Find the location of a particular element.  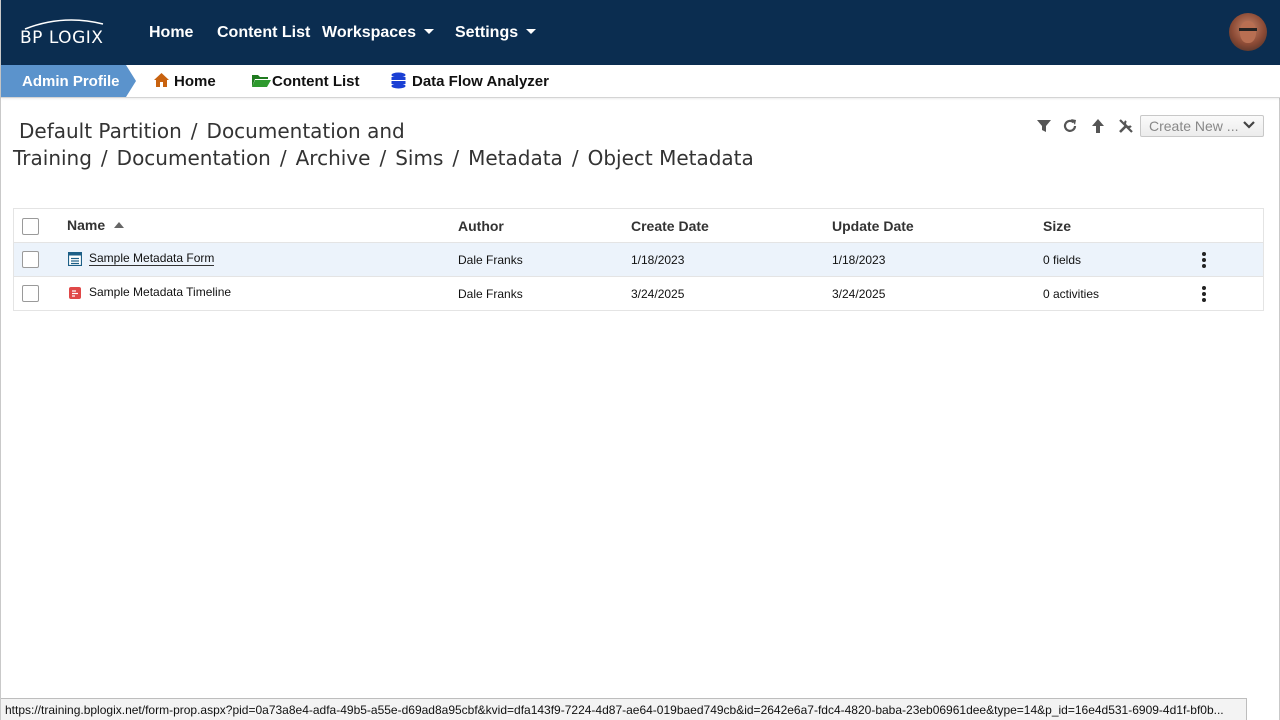

column-header-size: Size is located at coordinates (1057, 226).